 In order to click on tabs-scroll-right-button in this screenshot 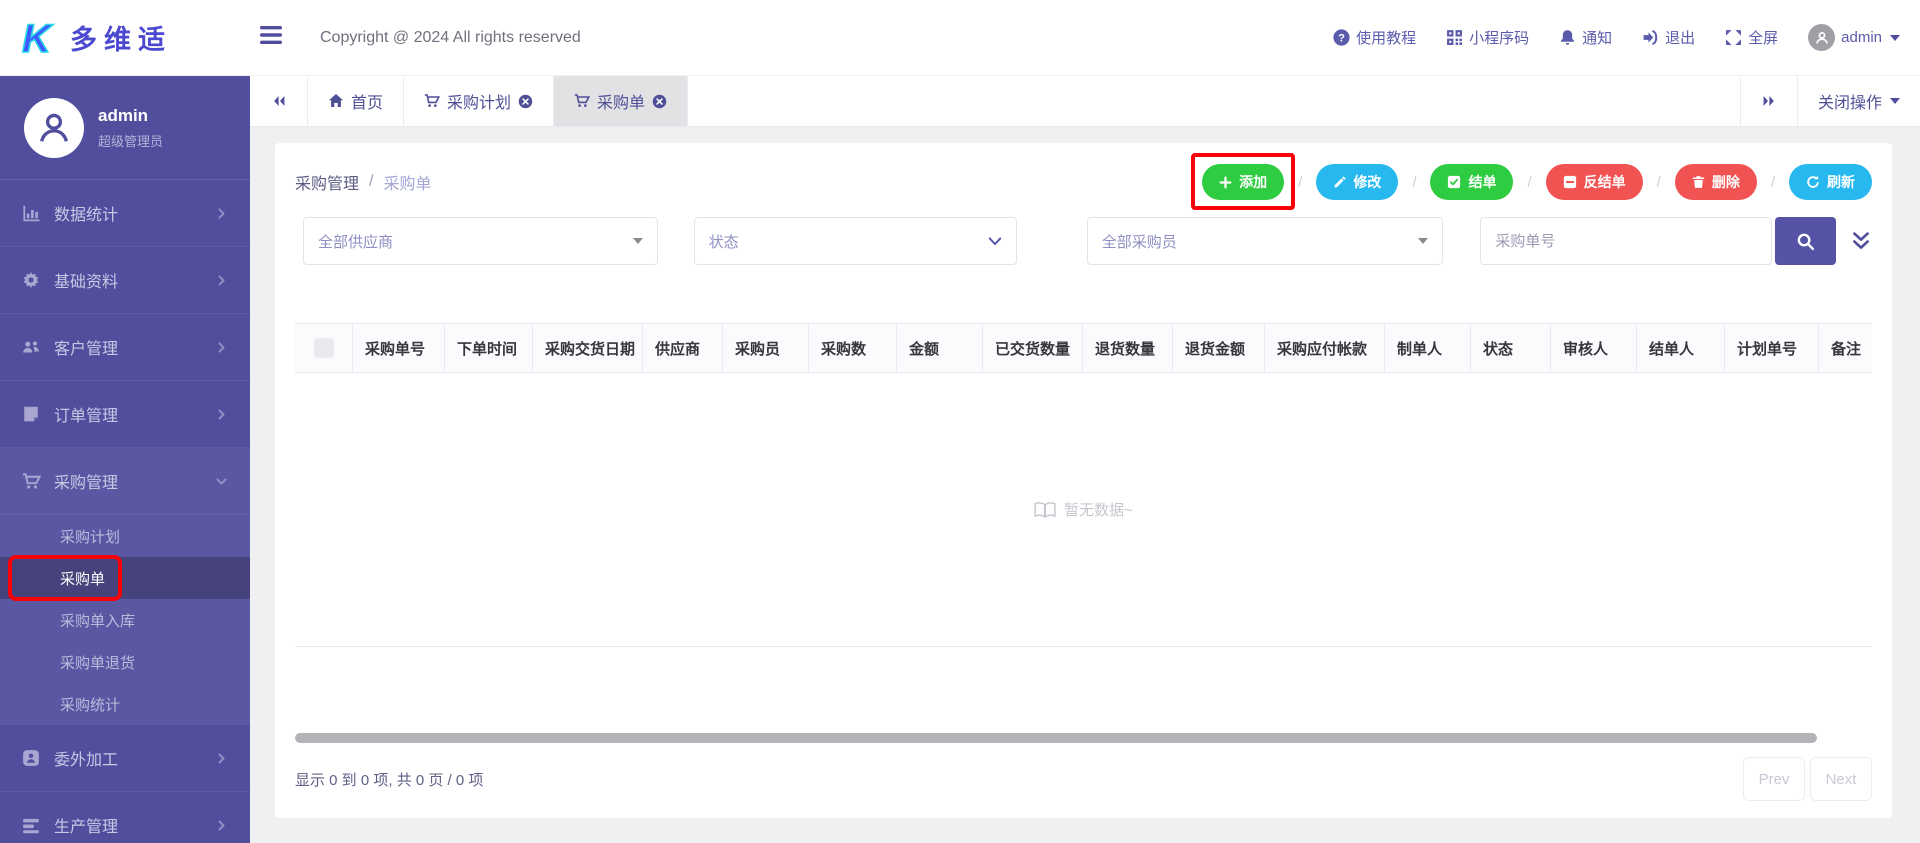, I will do `click(1768, 101)`.